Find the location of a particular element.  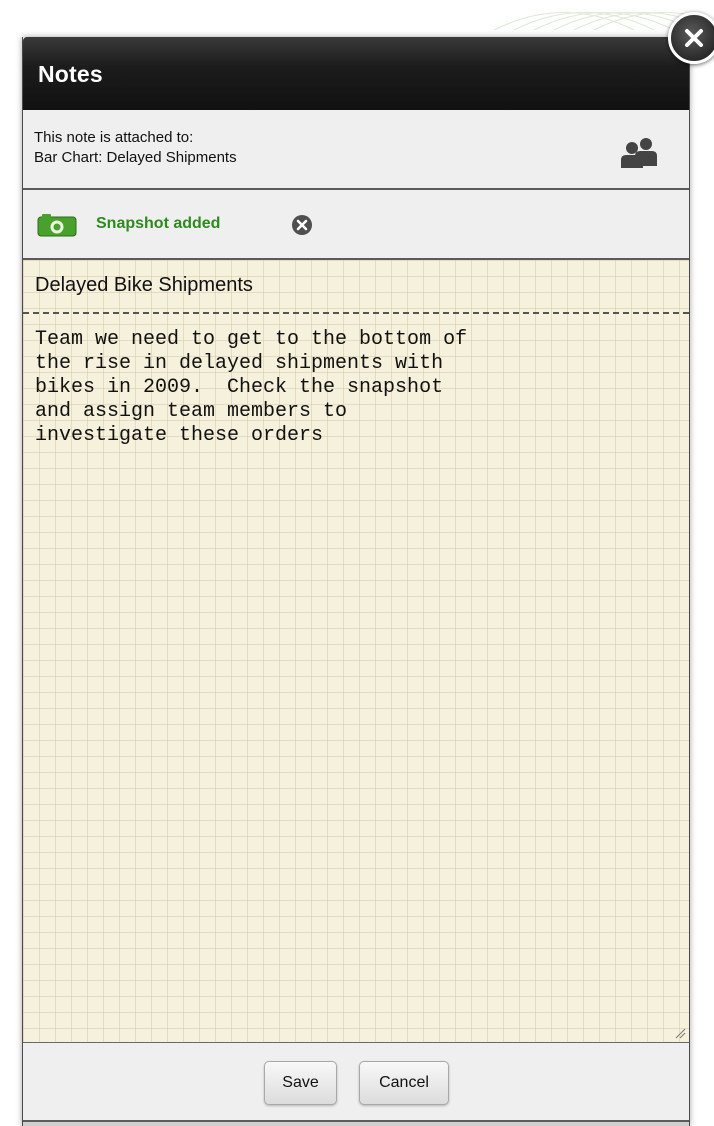

dialog-titlebar: Notes is located at coordinates (356, 73).